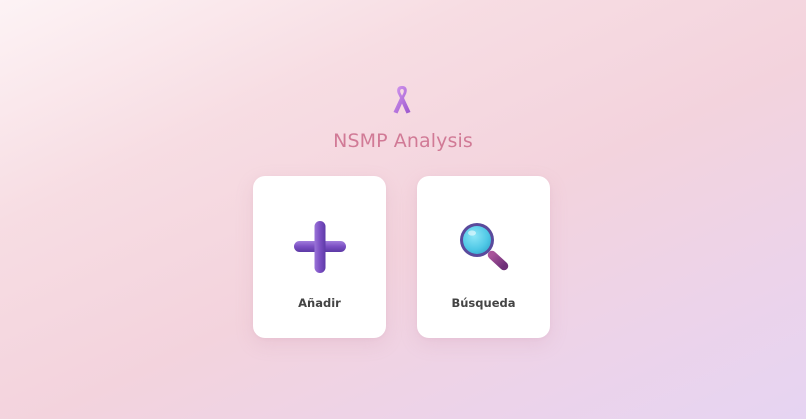 The width and height of the screenshot is (806, 419). I want to click on add-button-label: Añadir, so click(319, 303).